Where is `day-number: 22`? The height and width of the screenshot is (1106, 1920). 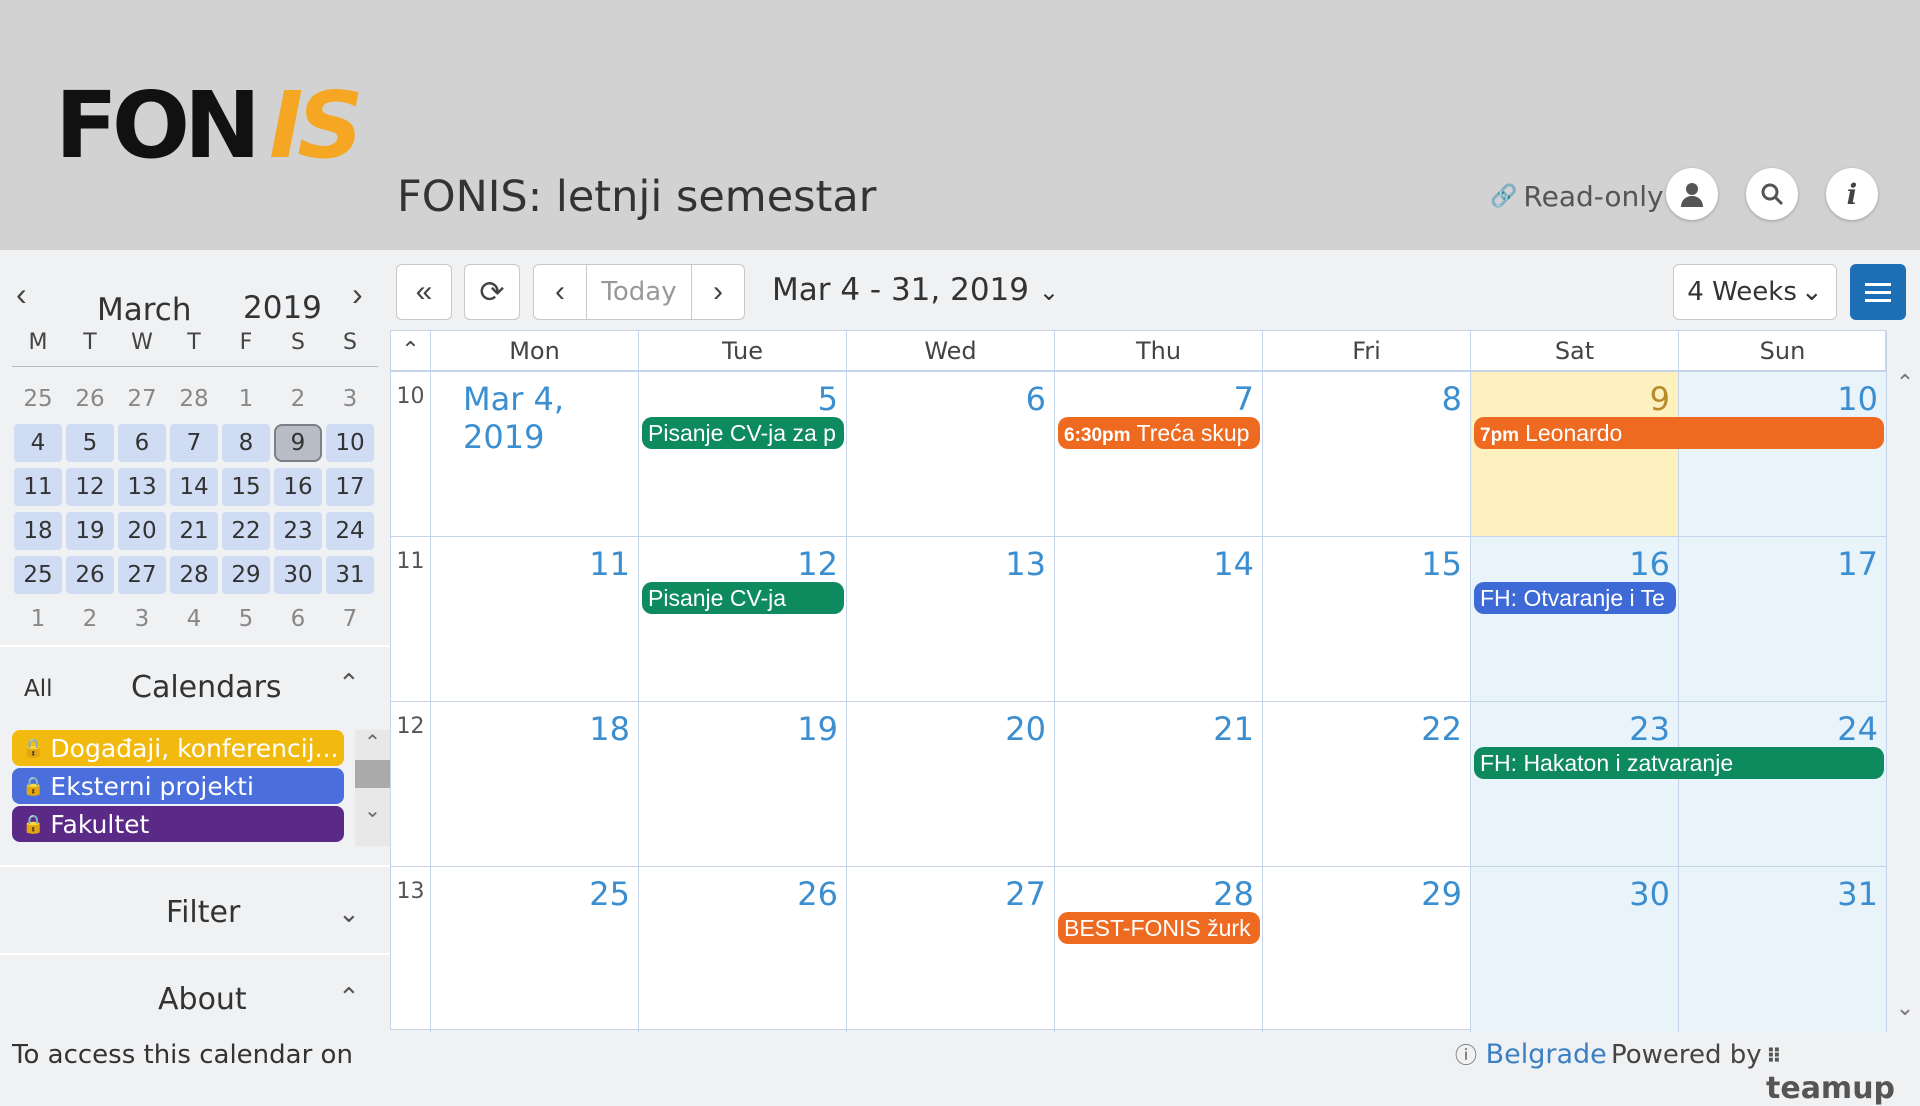
day-number: 22 is located at coordinates (1441, 729).